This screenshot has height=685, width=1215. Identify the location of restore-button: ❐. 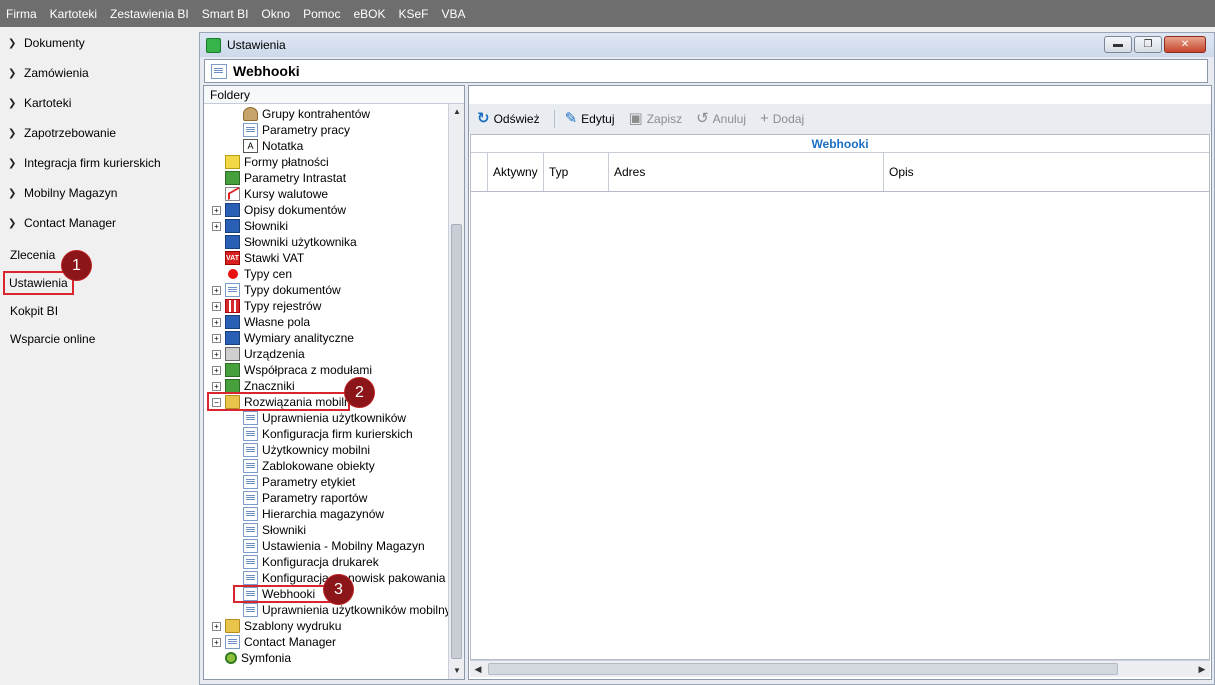
(1148, 44).